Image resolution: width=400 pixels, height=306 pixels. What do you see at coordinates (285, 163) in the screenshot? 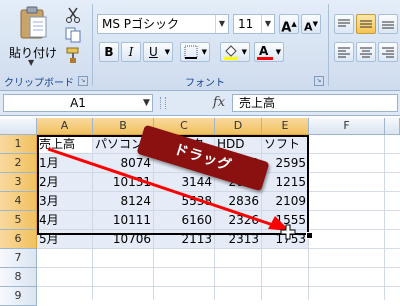
I see `cell-e2: 2595` at bounding box center [285, 163].